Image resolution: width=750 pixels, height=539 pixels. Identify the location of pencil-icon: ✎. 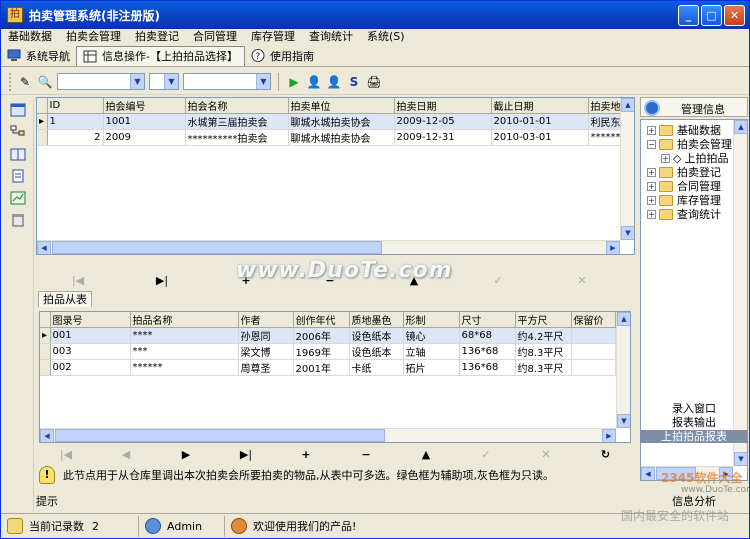
(25, 82).